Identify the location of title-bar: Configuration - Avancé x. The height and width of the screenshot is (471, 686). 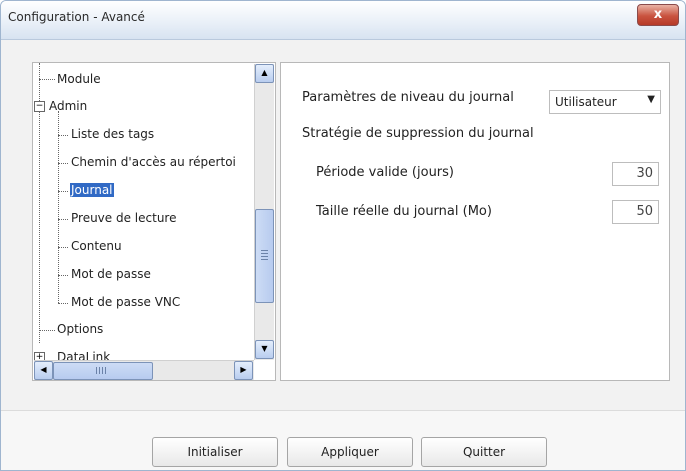
(343, 20).